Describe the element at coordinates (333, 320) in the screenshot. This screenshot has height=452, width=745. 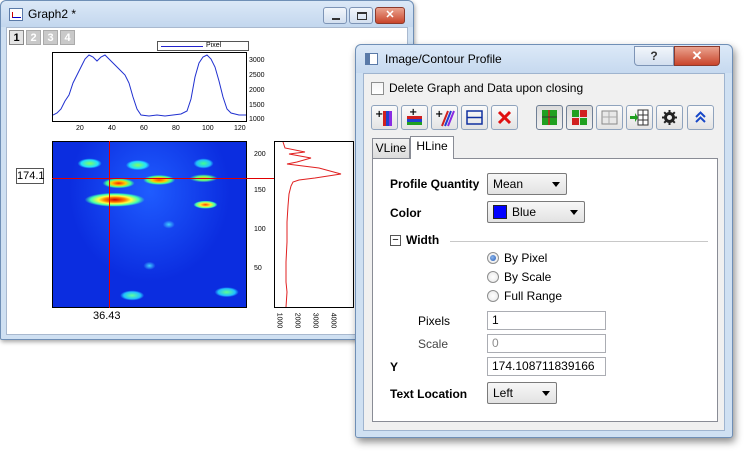
I see `side-plot-x-tick: 4000` at that location.